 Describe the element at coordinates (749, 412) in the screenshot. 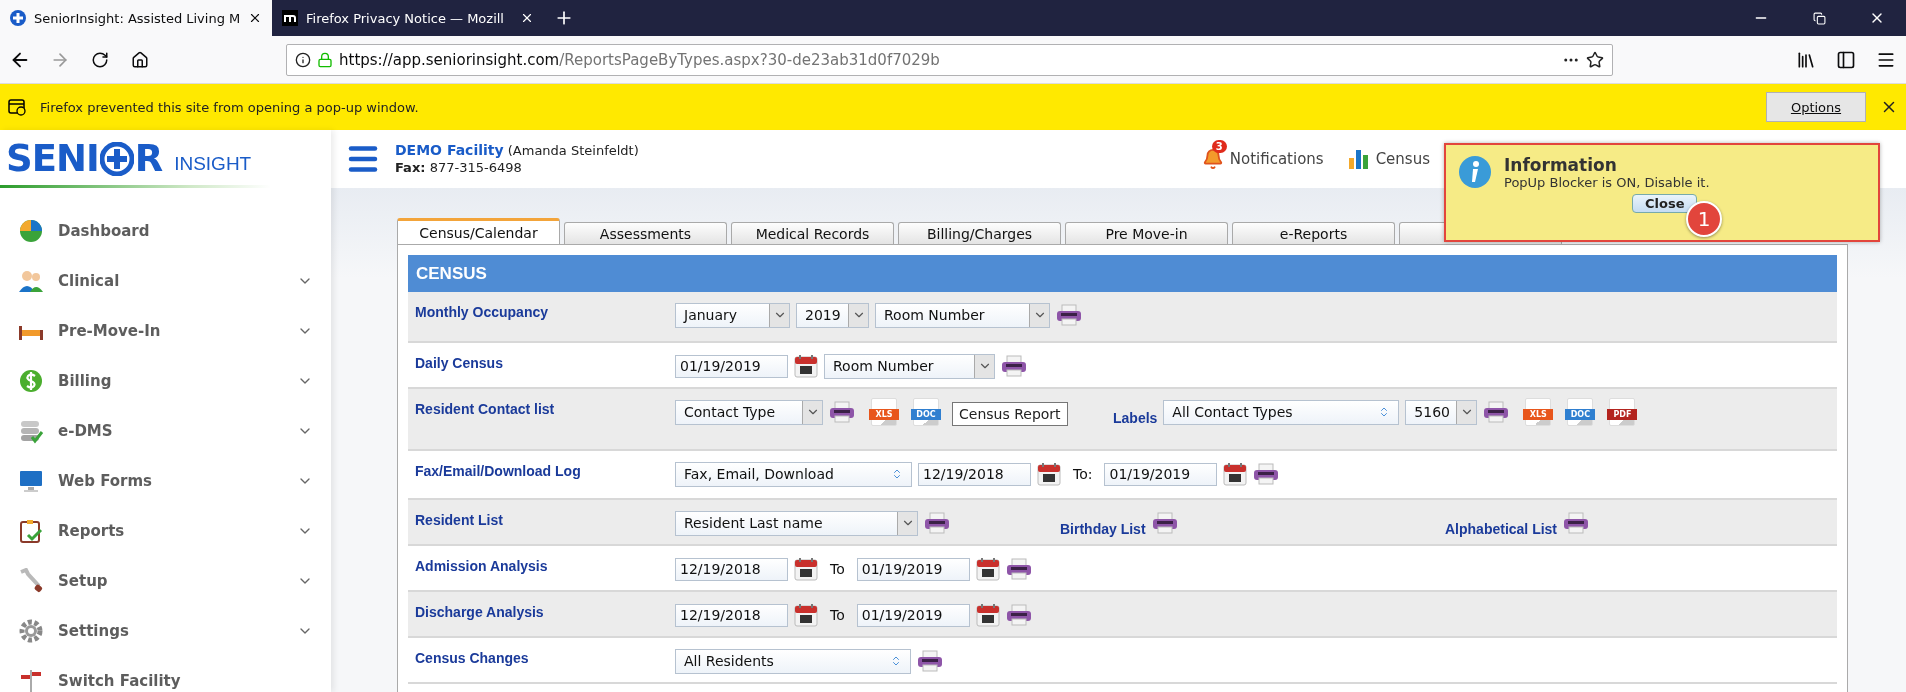

I see `dropdown: Contact Type` at that location.